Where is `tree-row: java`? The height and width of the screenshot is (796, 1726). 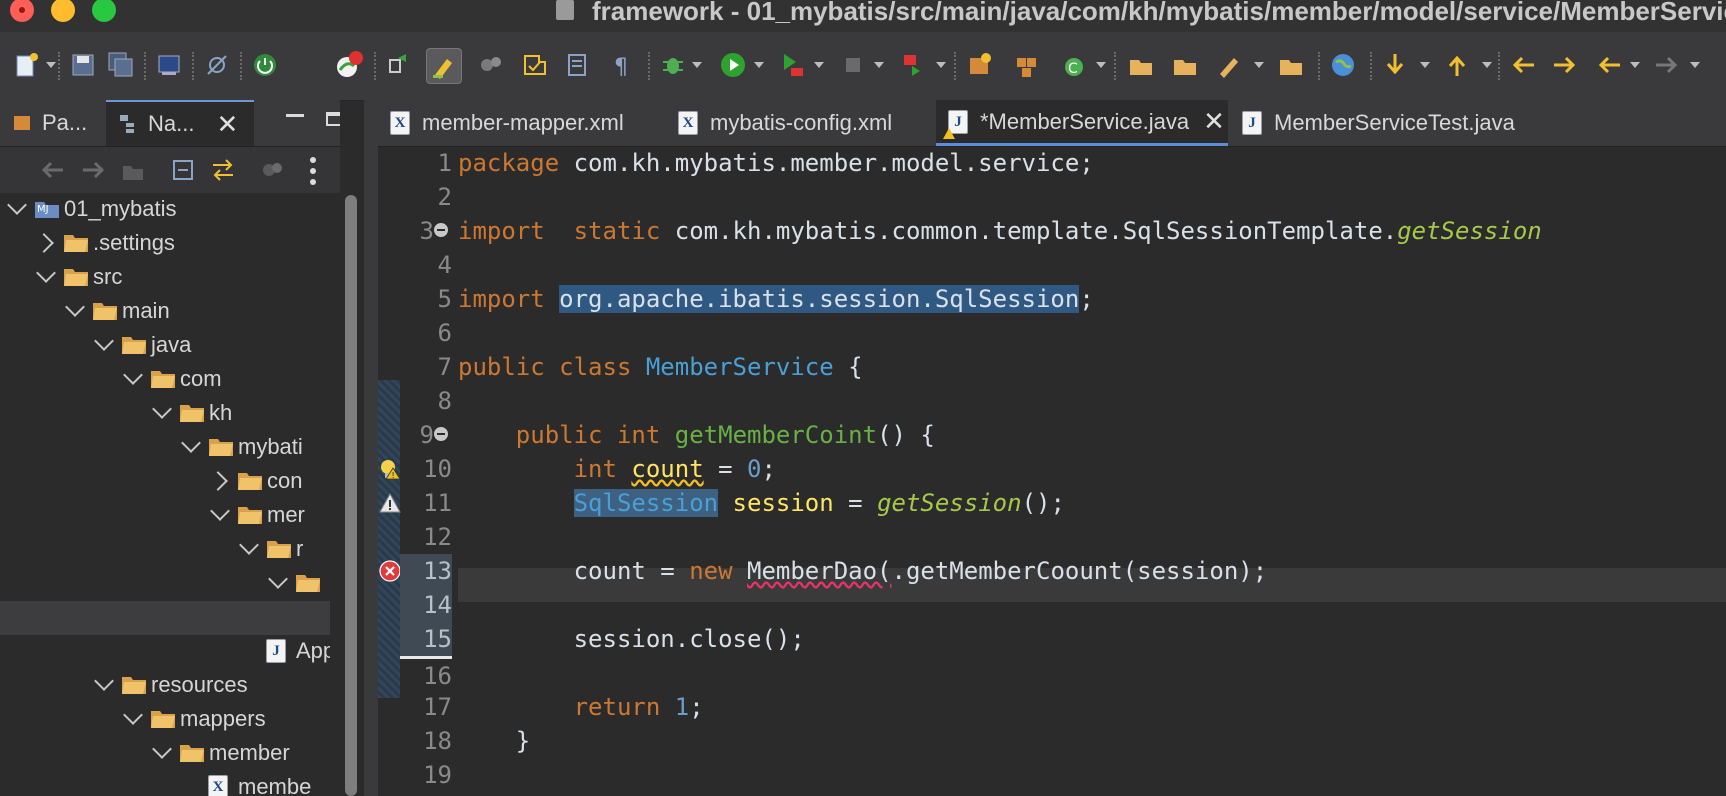
tree-row: java is located at coordinates (165, 346).